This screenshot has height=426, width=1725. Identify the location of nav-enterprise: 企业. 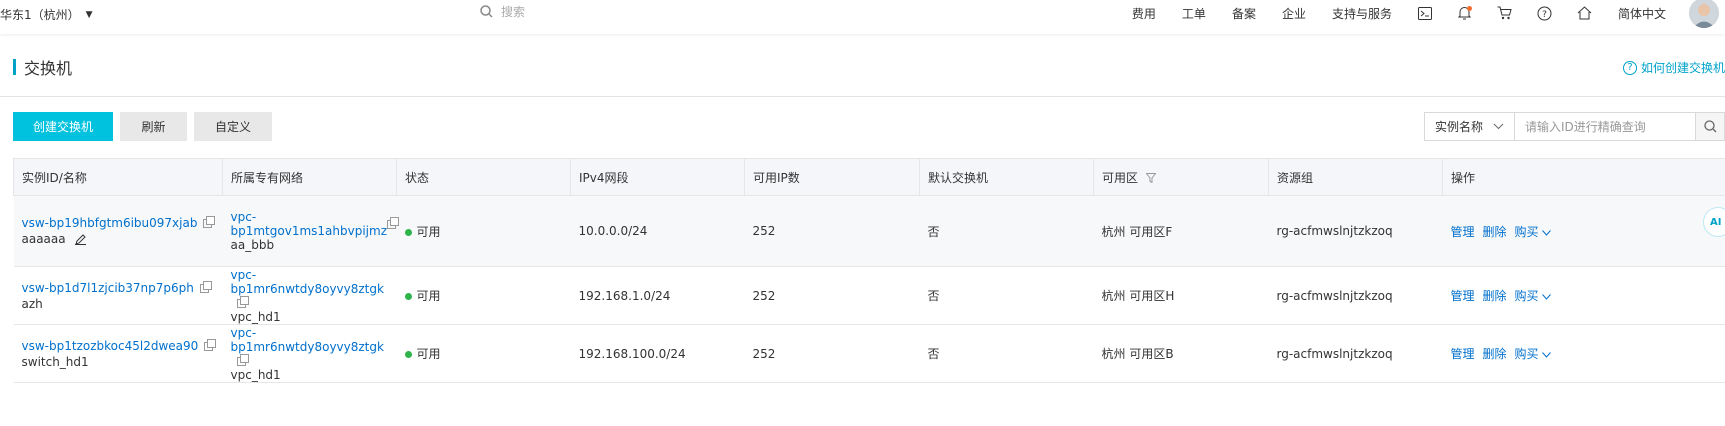
(1294, 13).